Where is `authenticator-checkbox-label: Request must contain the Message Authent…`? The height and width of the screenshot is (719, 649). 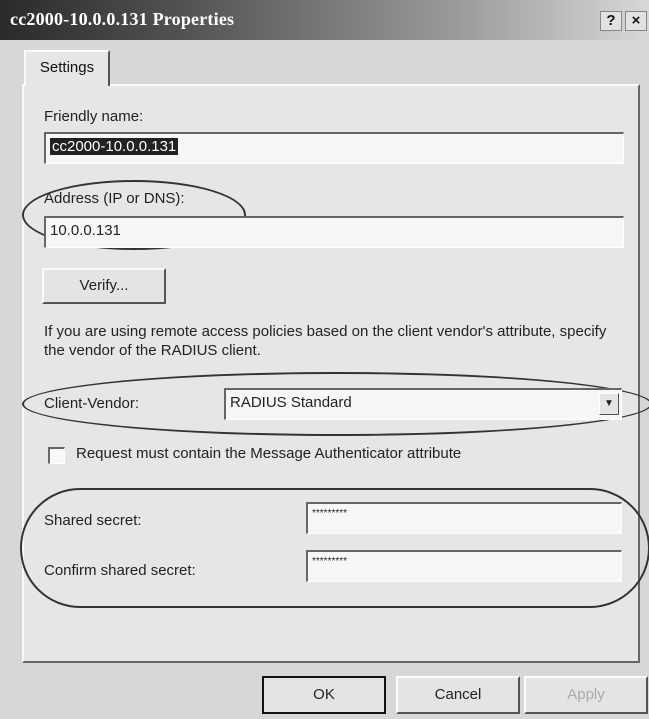 authenticator-checkbox-label: Request must contain the Message Authent… is located at coordinates (269, 453).